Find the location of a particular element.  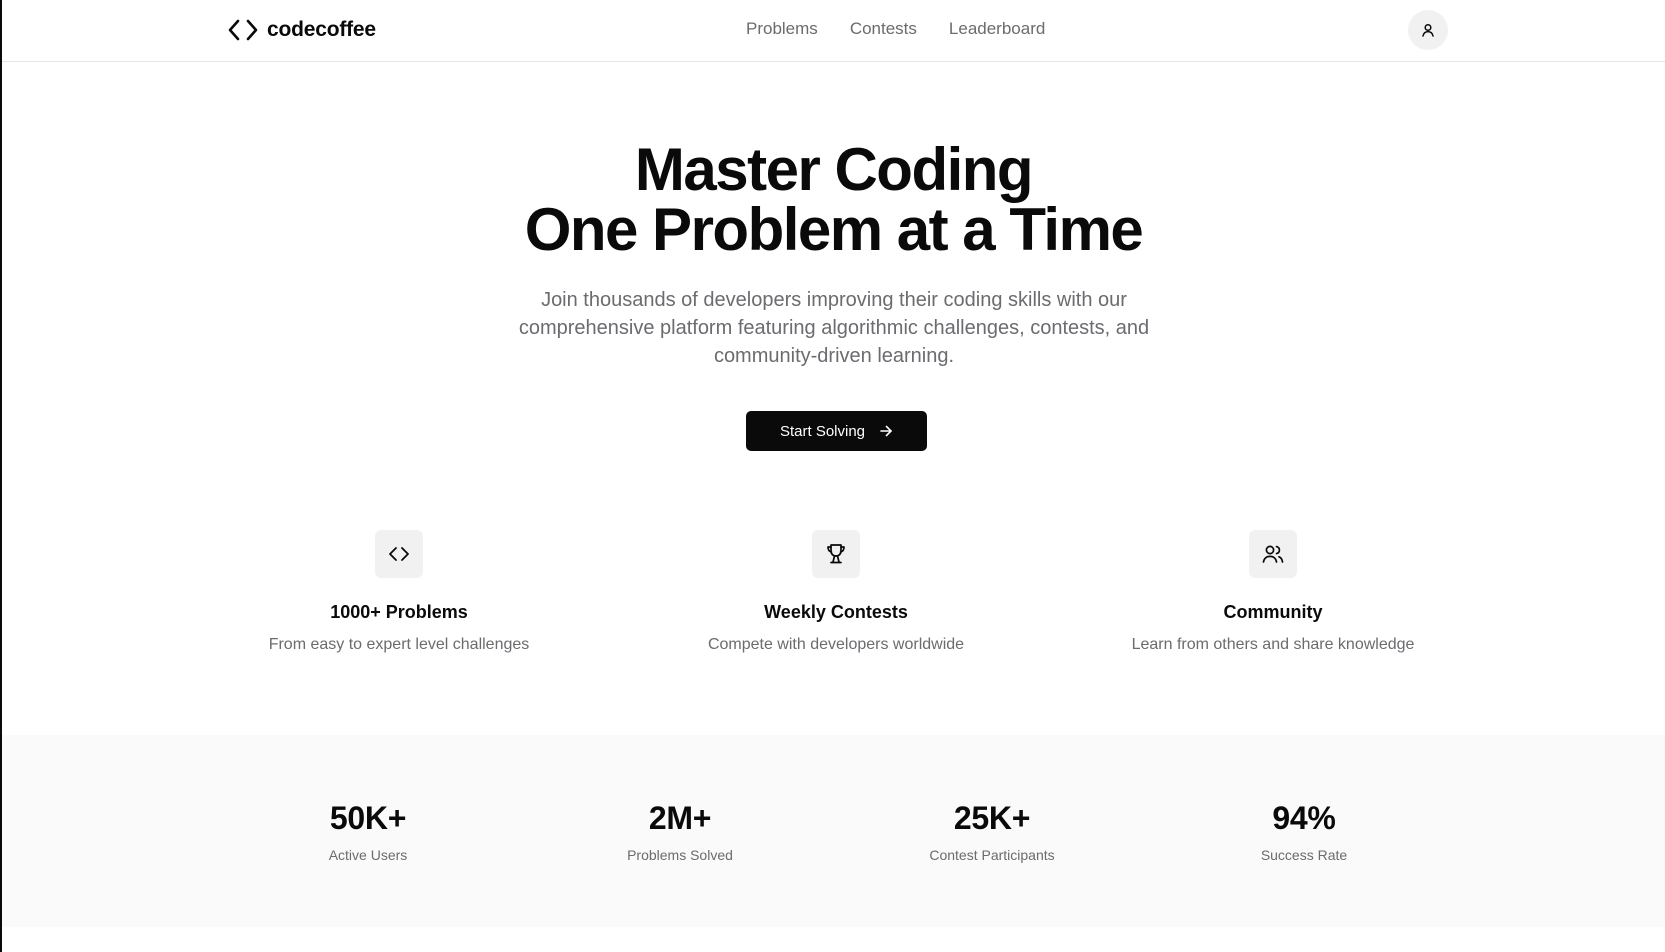

main-nav: Problems Contests Leaderboard is located at coordinates (895, 29).